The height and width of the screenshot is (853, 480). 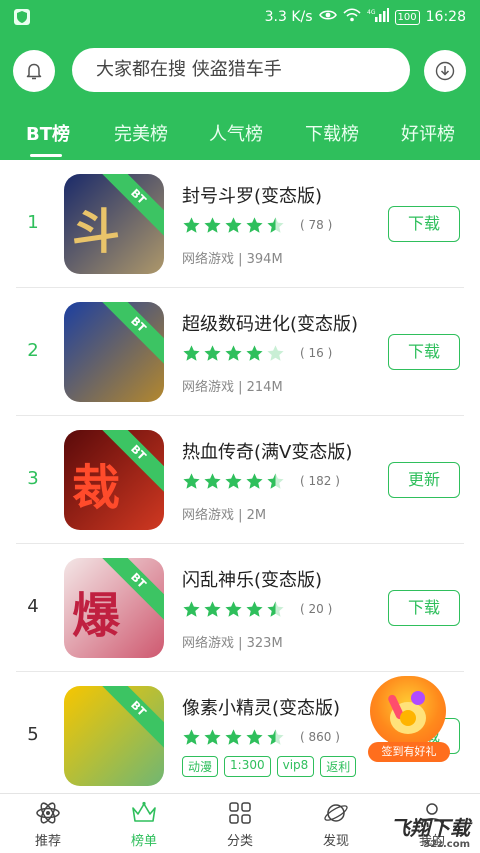 I want to click on tag-badge: 1:300, so click(x=247, y=766).